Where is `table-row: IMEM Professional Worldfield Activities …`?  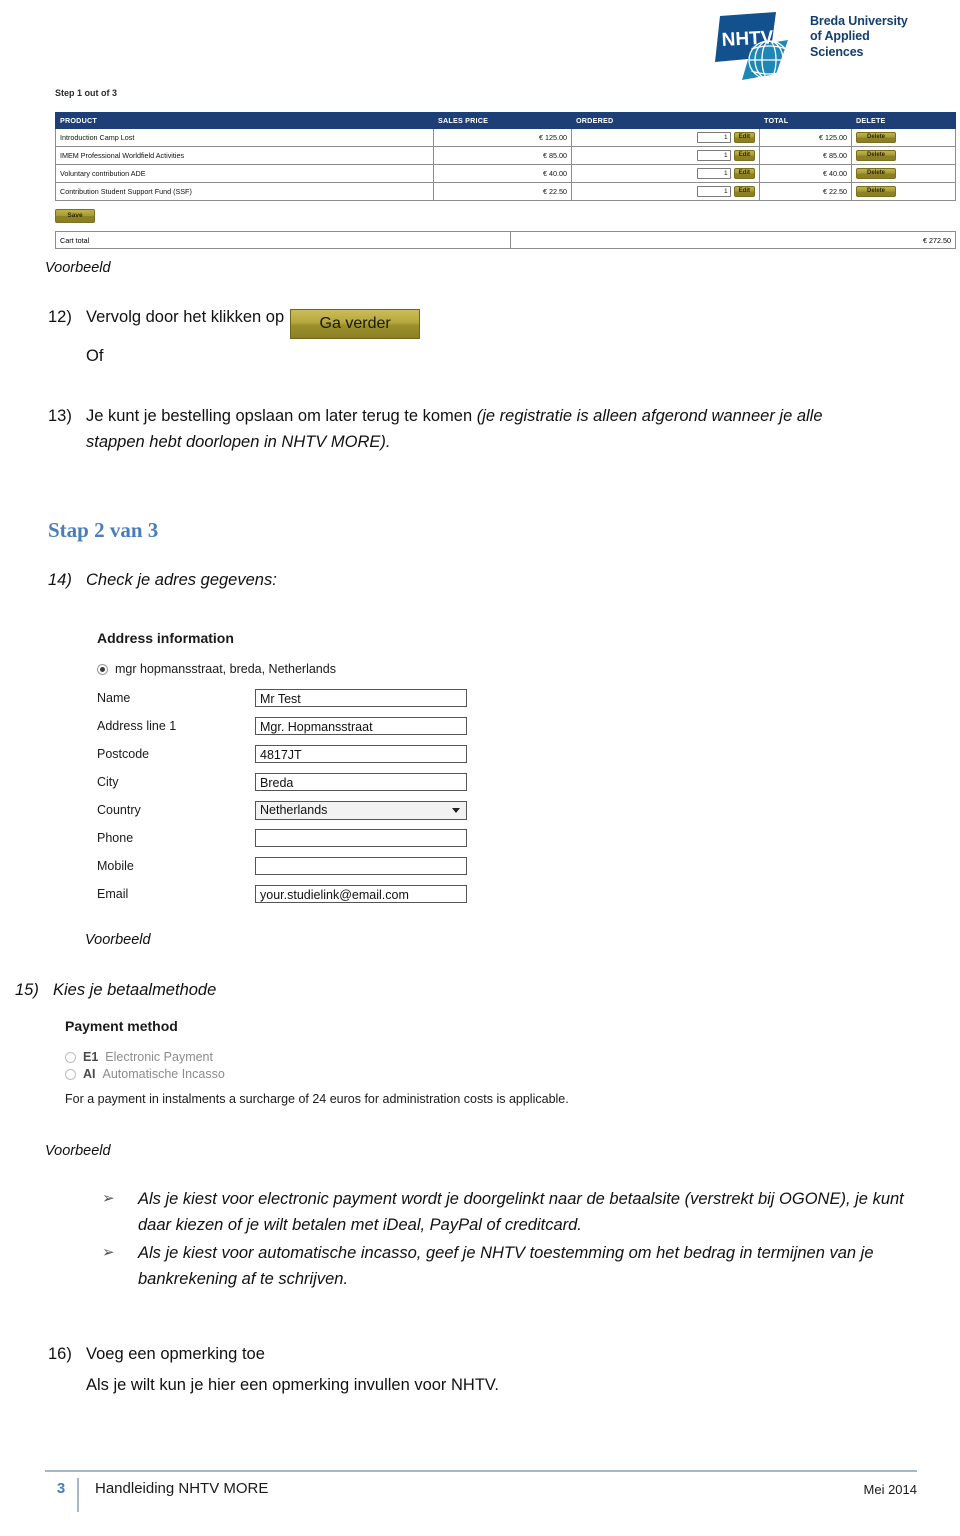 table-row: IMEM Professional Worldfield Activities … is located at coordinates (505, 155).